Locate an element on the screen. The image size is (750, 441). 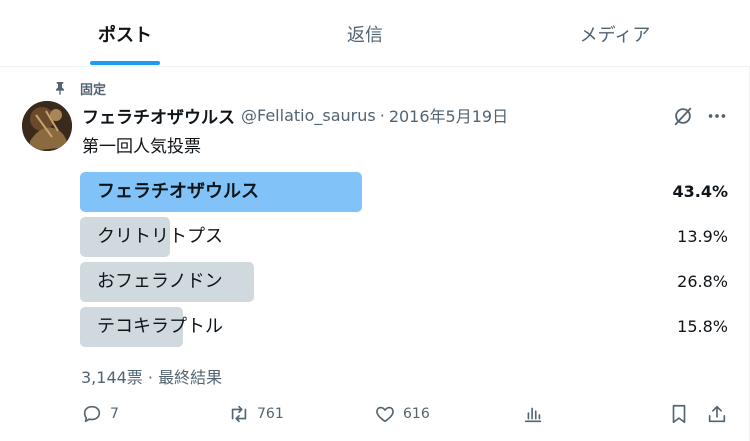
poll-option: フェラチオザウルス 43.4% is located at coordinates (405, 192).